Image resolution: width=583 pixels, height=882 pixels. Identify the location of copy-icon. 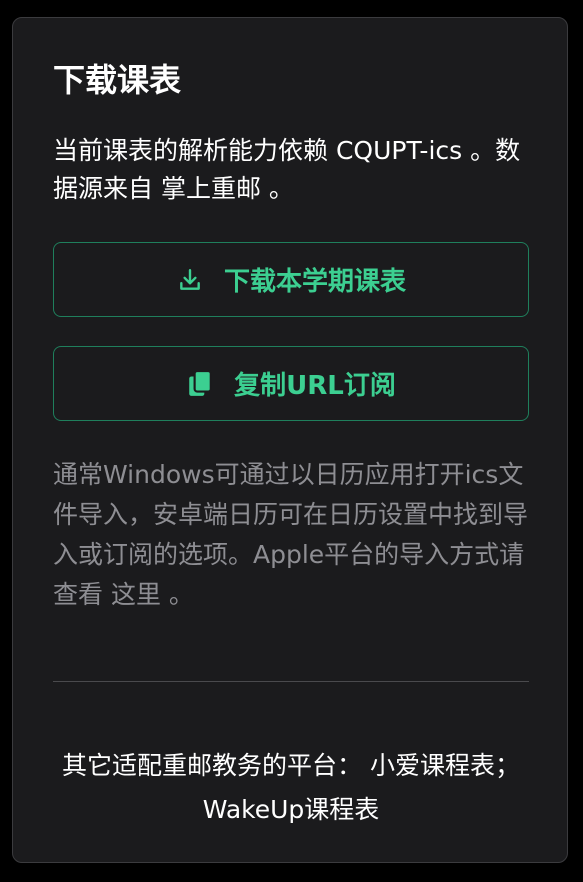
(200, 383).